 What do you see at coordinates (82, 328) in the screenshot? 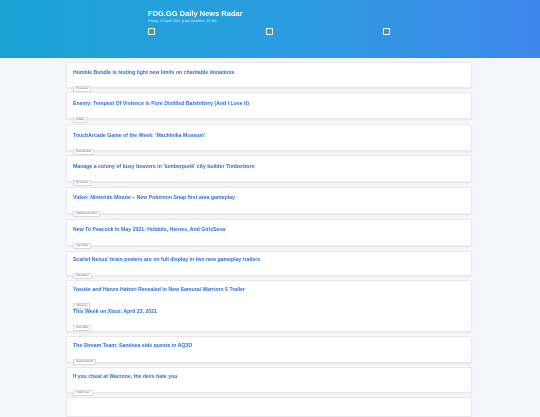
I see `source-badge: Xbox Wire` at bounding box center [82, 328].